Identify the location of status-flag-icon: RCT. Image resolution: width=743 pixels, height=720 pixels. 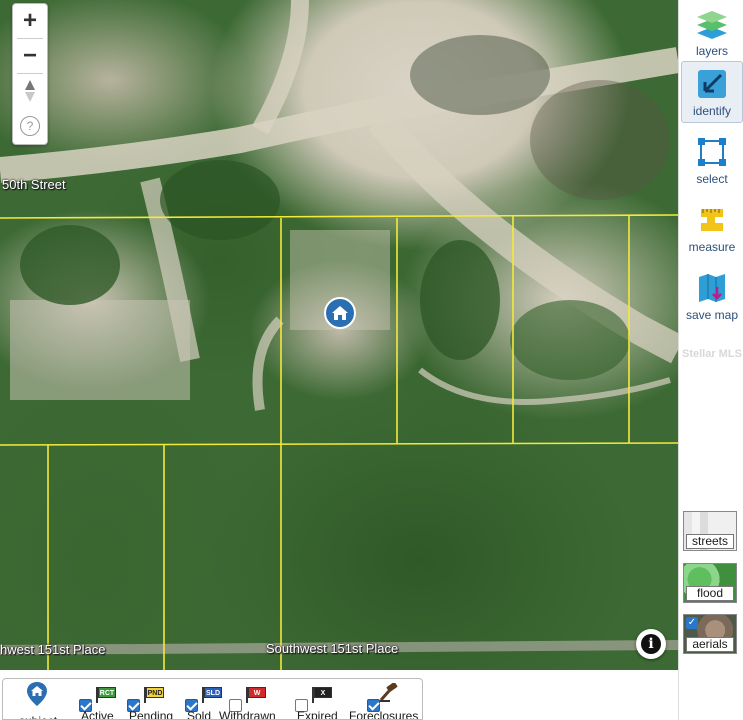
(106, 695).